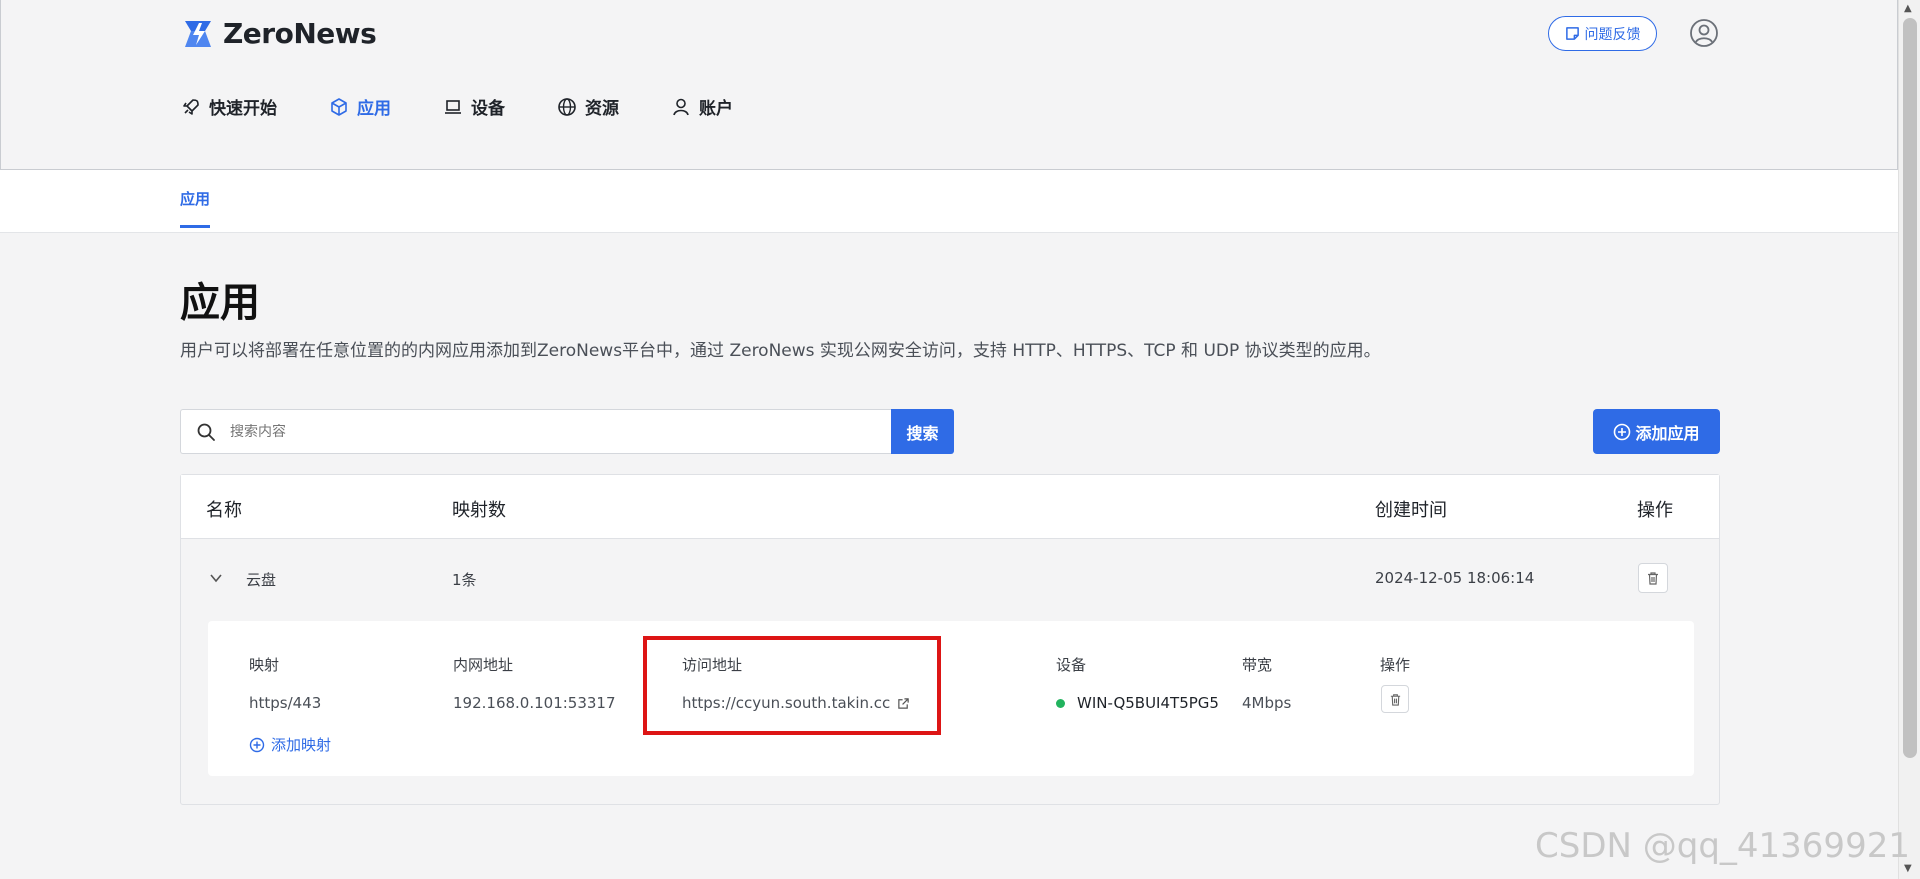 The image size is (1920, 879). I want to click on feedback-label: 问题反馈, so click(1612, 34).